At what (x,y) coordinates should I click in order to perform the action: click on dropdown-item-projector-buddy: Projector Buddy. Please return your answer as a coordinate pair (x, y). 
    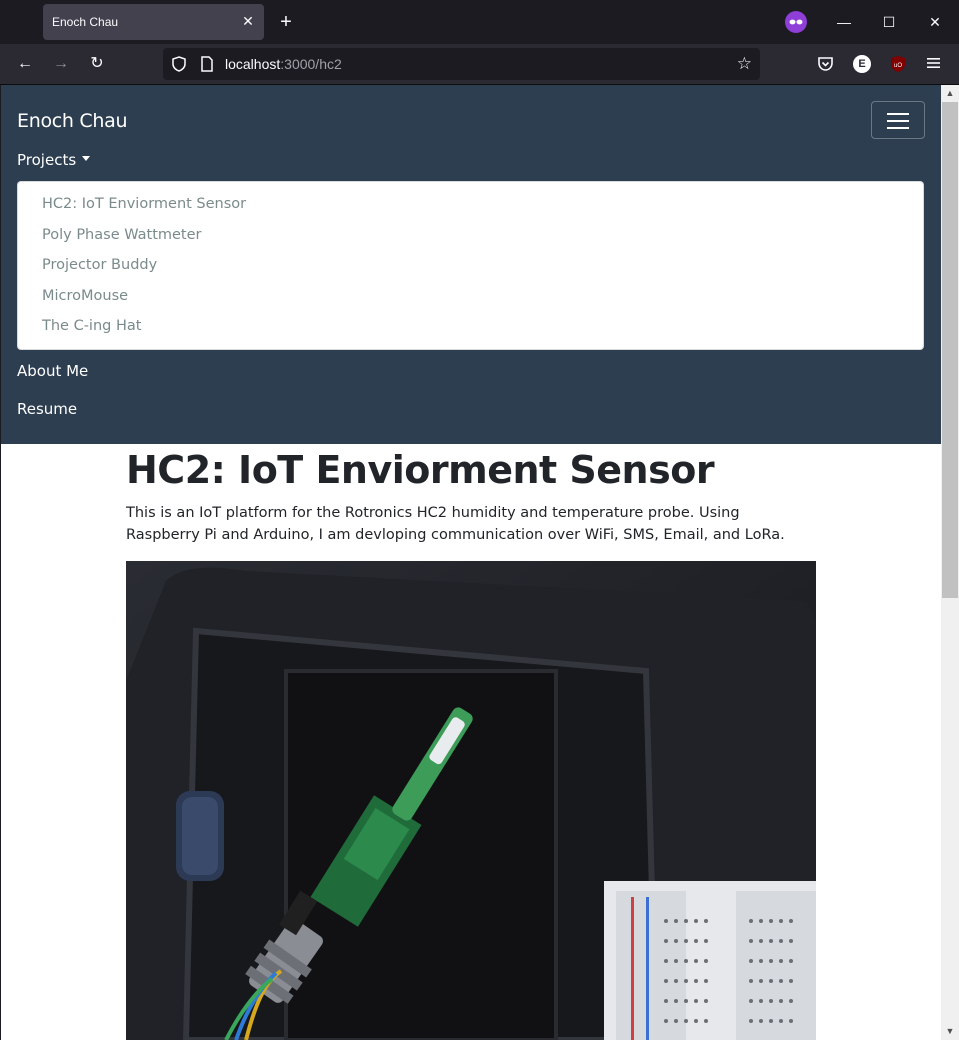
    Looking at the image, I should click on (99, 265).